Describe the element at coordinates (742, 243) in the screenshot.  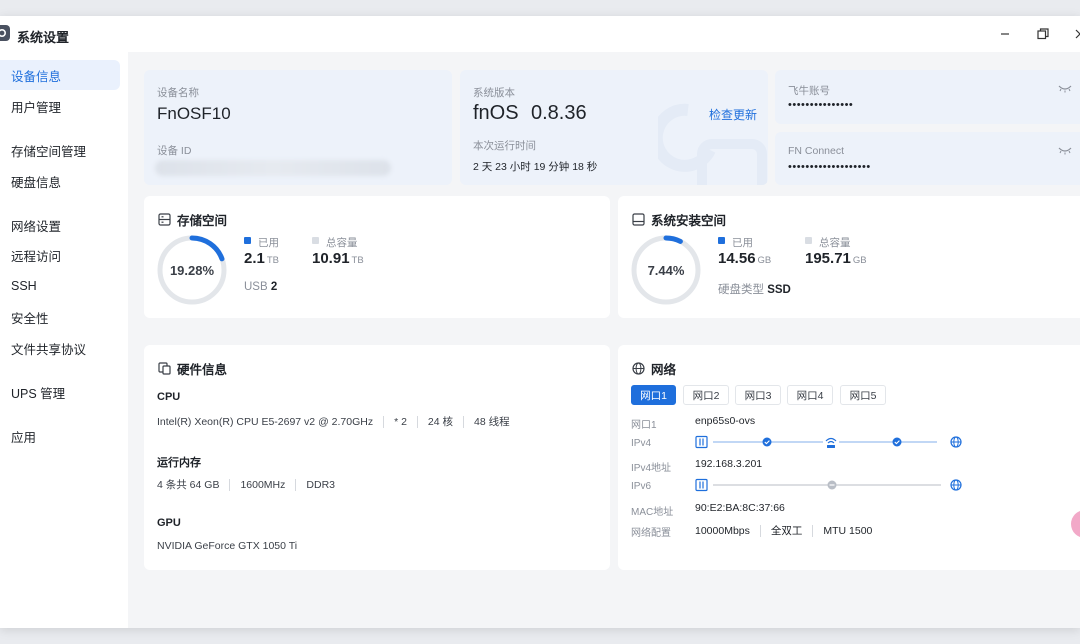
I see `system-disk-used-label: 已用` at that location.